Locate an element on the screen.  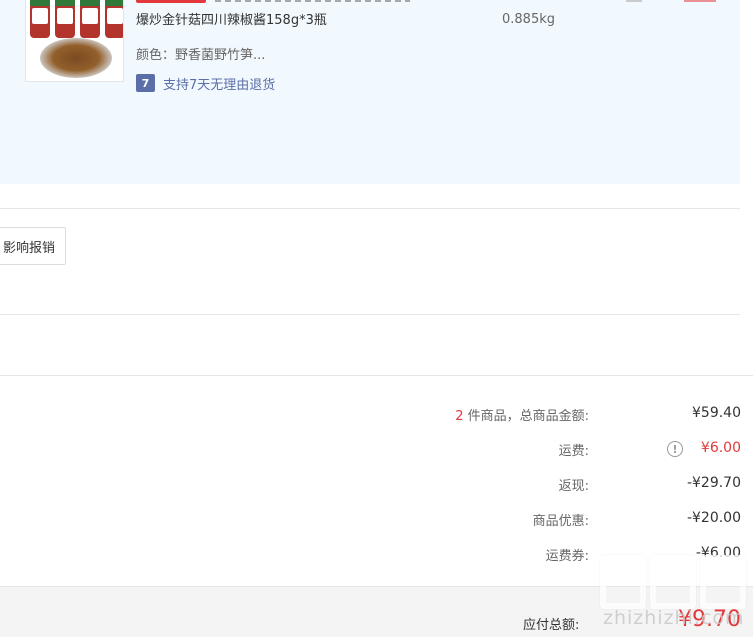
discount-label: 商品优惠: is located at coordinates (560, 521).